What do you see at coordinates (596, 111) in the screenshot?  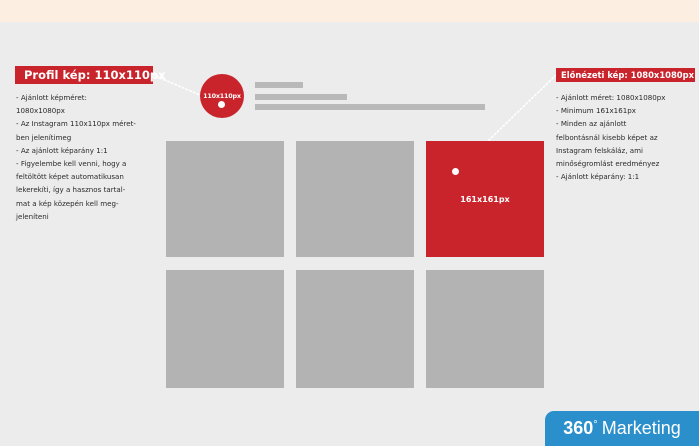 I see `preview-note-line: - Minimum 161x161px` at bounding box center [596, 111].